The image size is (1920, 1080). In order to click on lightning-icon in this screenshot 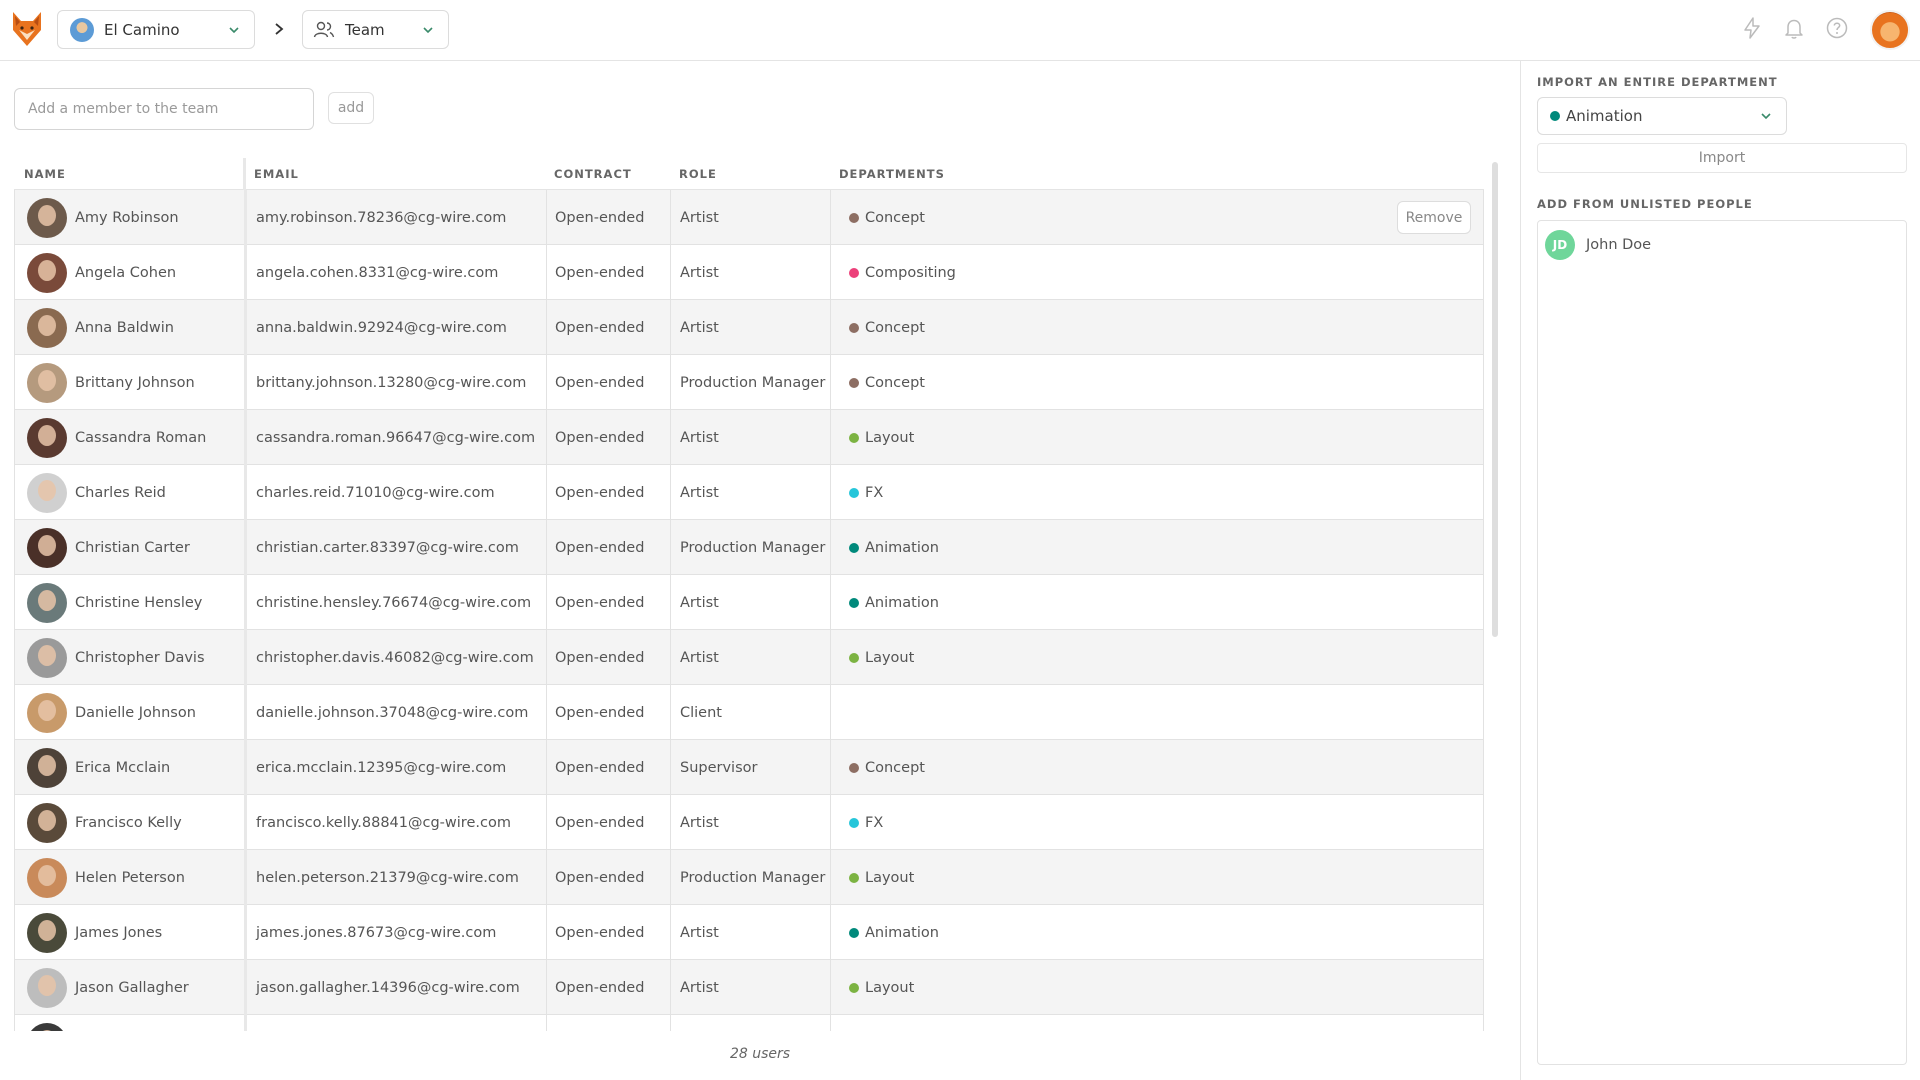, I will do `click(1752, 28)`.